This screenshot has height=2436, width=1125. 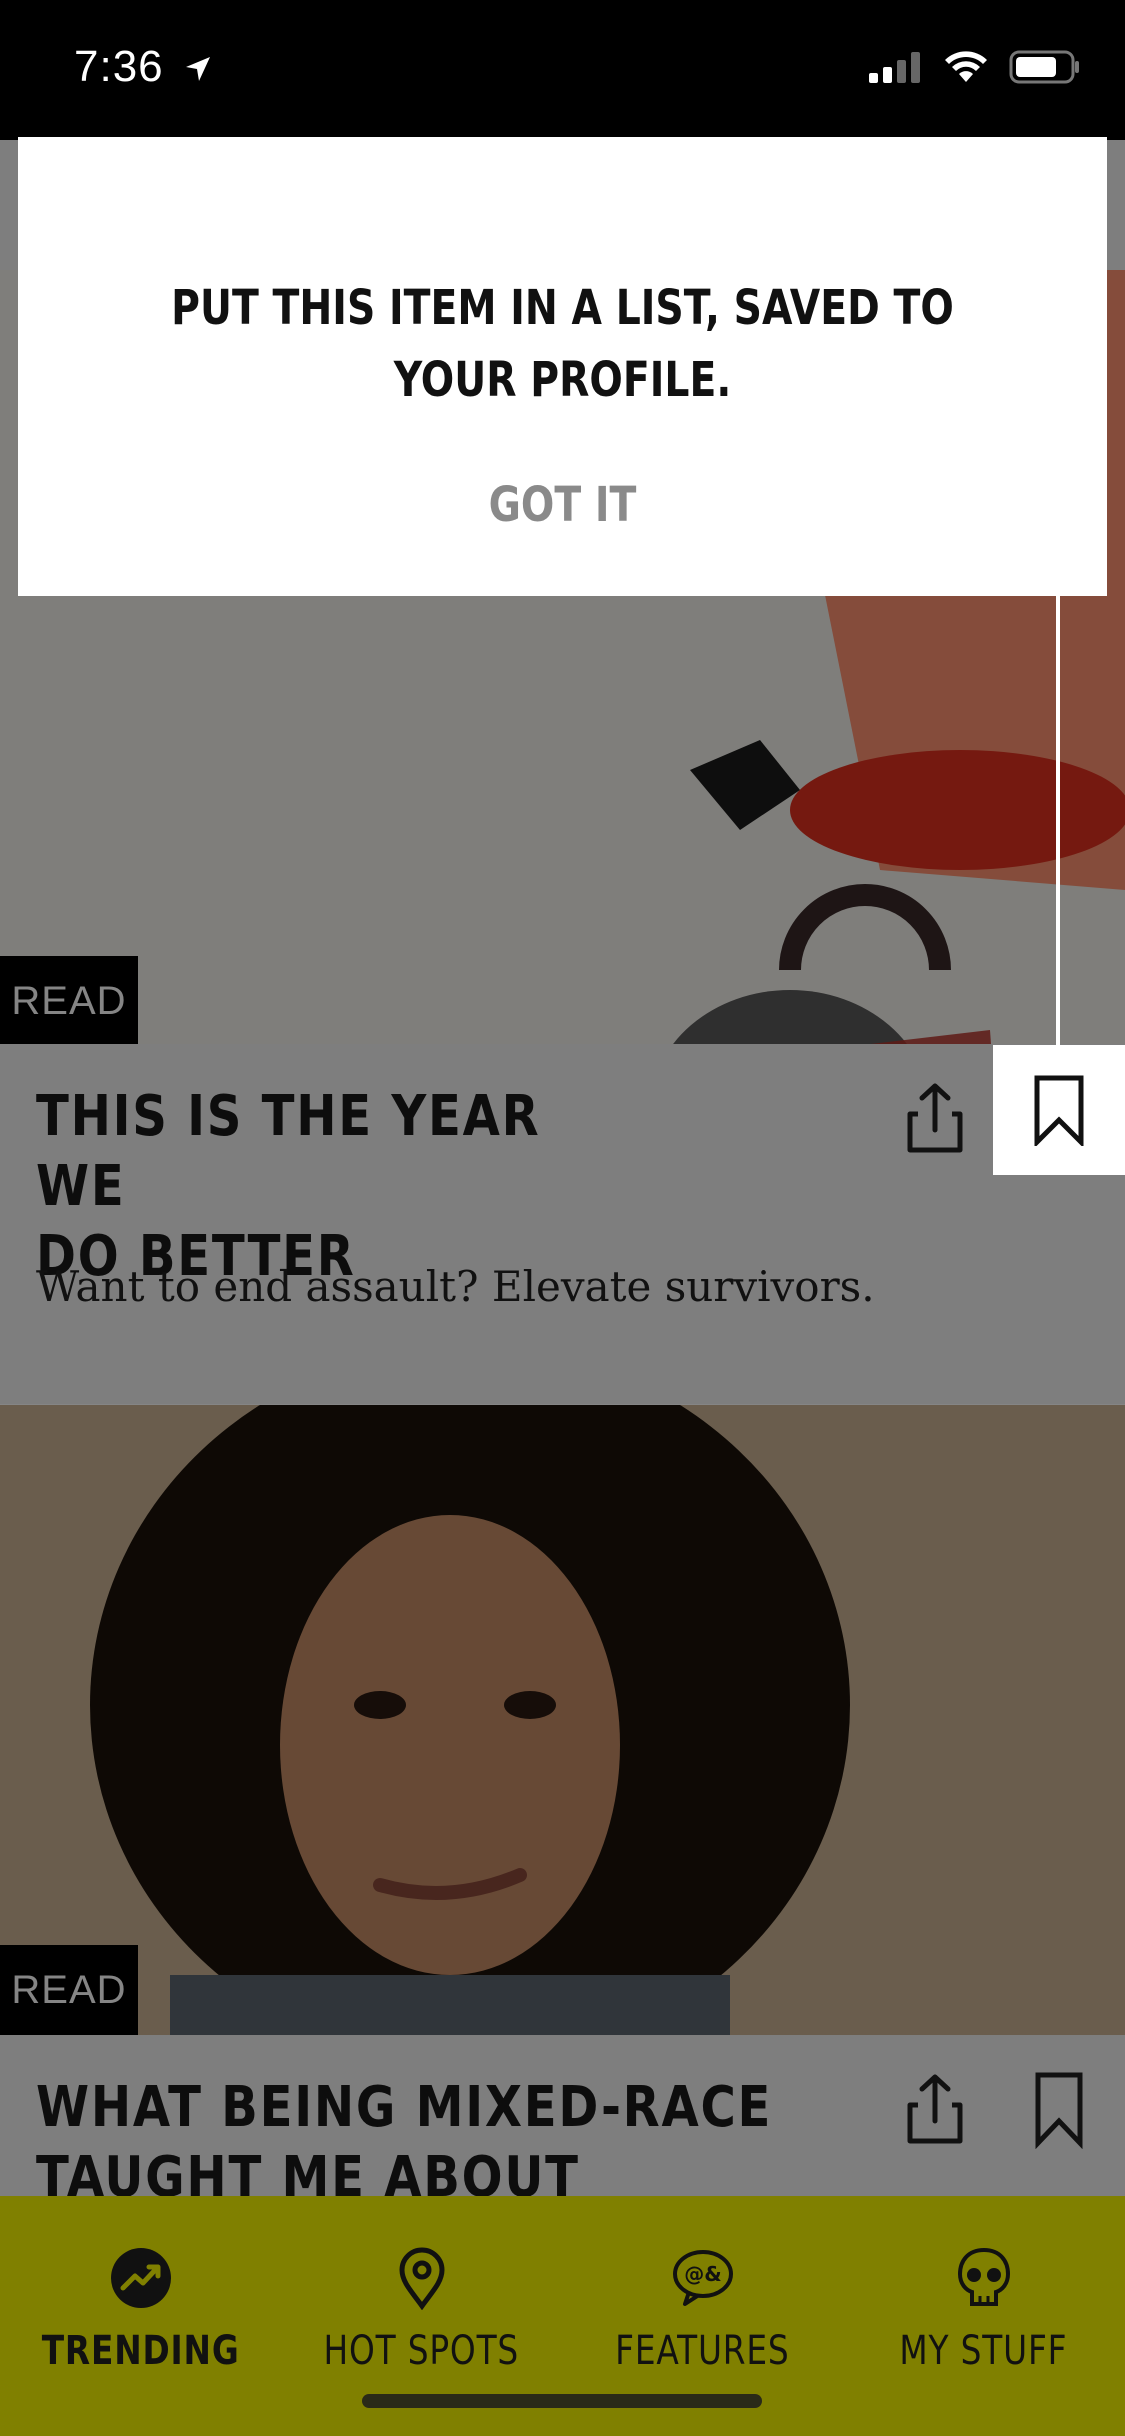 What do you see at coordinates (983, 2351) in the screenshot?
I see `tab-label: MY STUFF` at bounding box center [983, 2351].